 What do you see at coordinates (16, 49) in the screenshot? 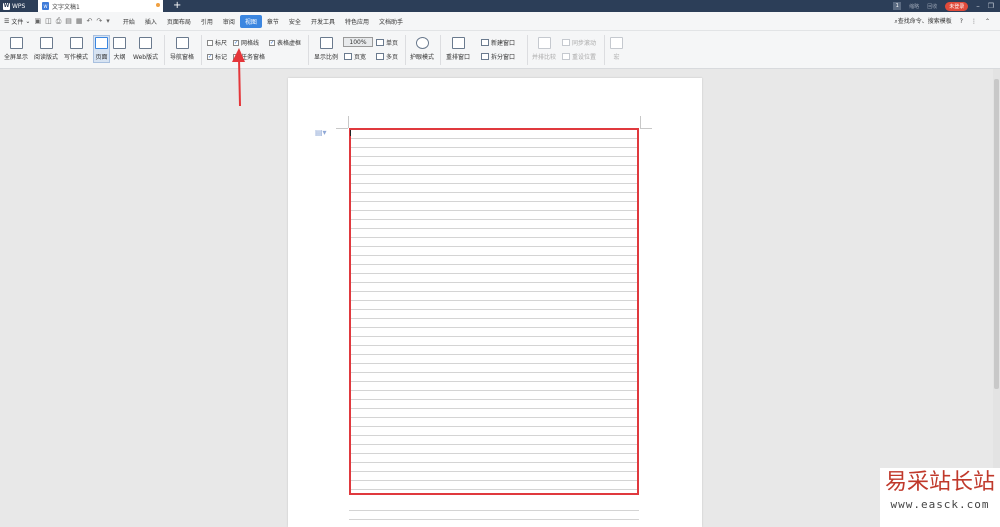
I see `fullscreen-button: 全屏显示` at bounding box center [16, 49].